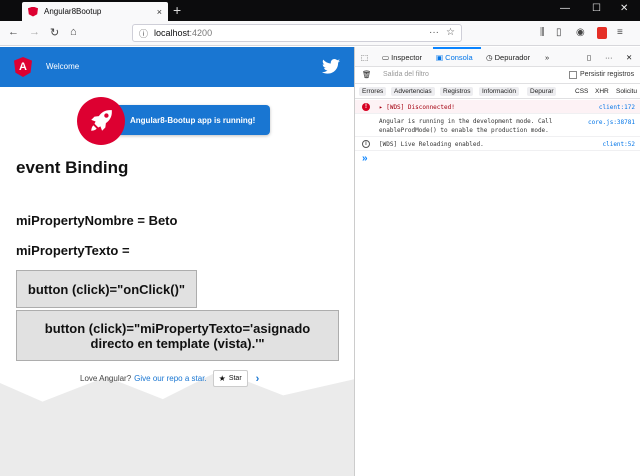 This screenshot has width=640, height=476. What do you see at coordinates (497, 107) in the screenshot?
I see `console-log-row: ! ▸ [WDS] Disconnected! client:172` at bounding box center [497, 107].